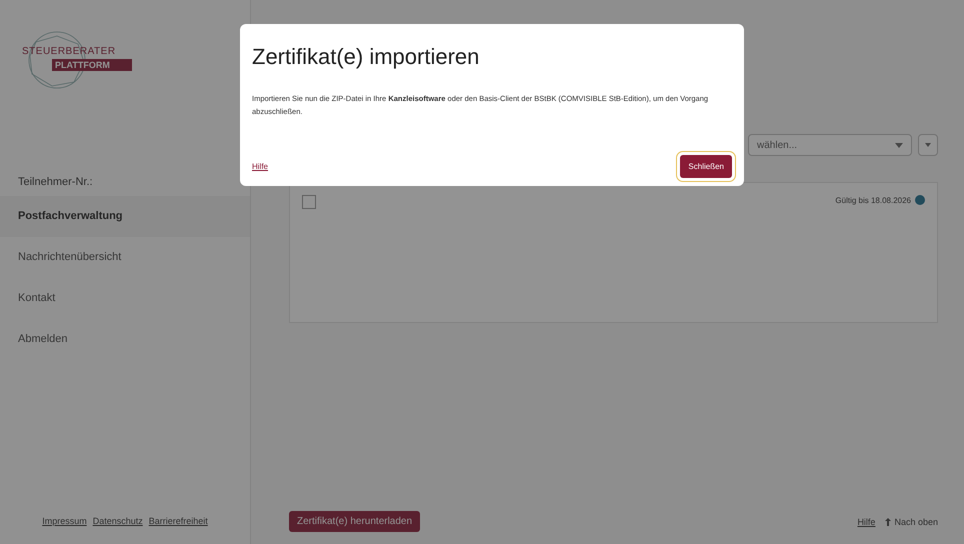  Describe the element at coordinates (888, 522) in the screenshot. I see `arrow-up-icon` at that location.